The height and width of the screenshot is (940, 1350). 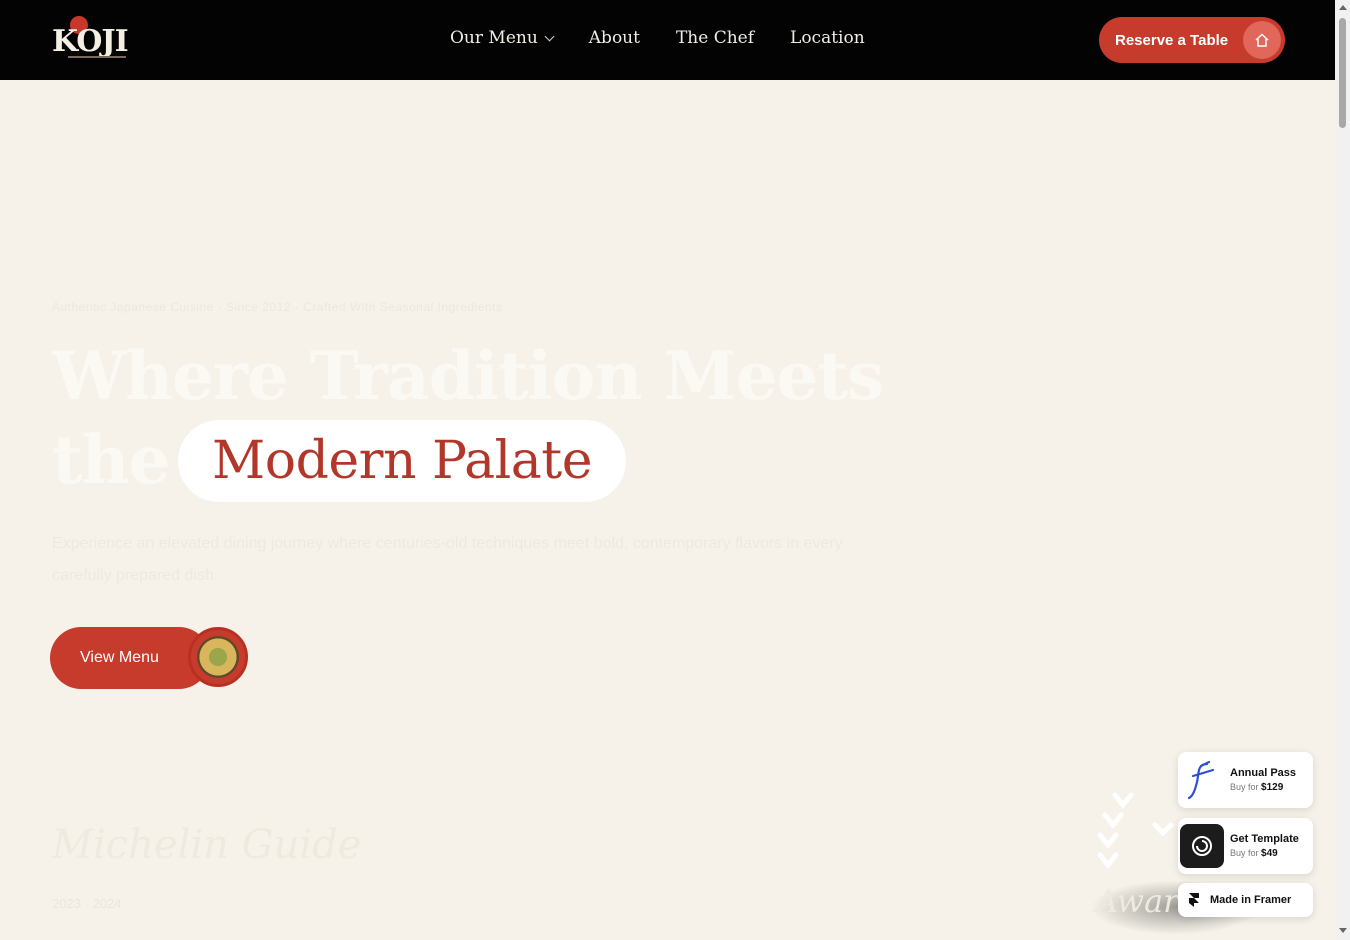 I want to click on accolade-script: Michelin Guide, so click(x=207, y=845).